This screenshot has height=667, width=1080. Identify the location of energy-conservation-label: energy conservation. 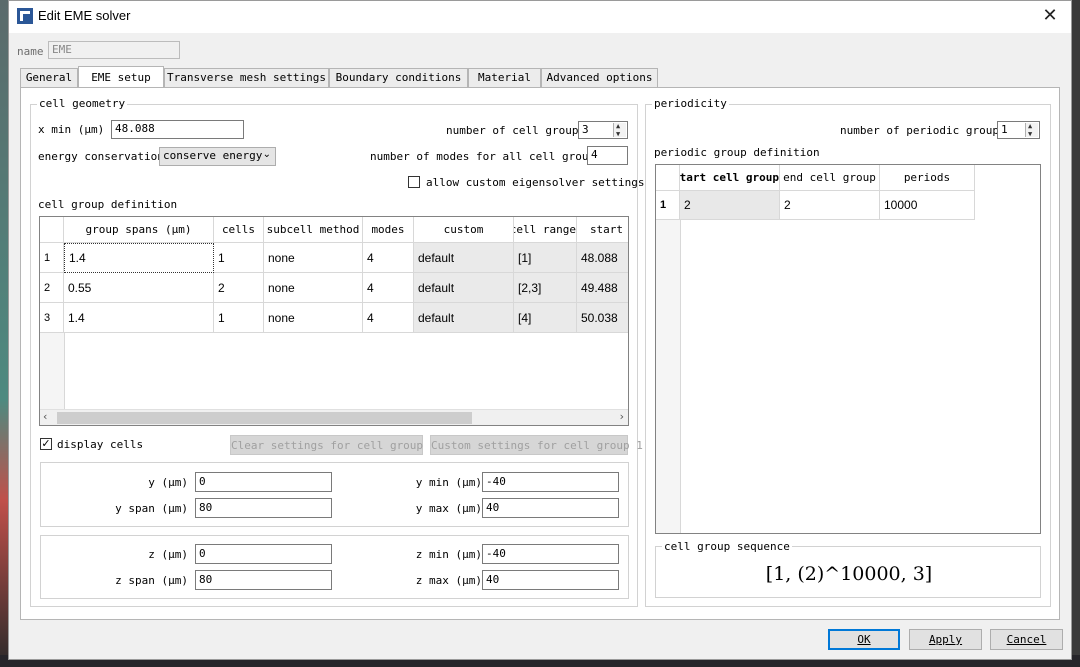
(101, 156).